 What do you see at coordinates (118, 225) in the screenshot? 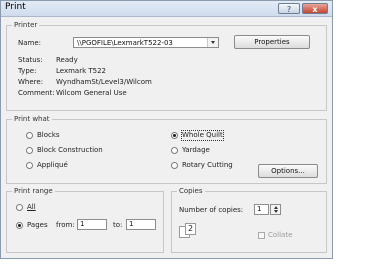
I see `to-label: to:` at bounding box center [118, 225].